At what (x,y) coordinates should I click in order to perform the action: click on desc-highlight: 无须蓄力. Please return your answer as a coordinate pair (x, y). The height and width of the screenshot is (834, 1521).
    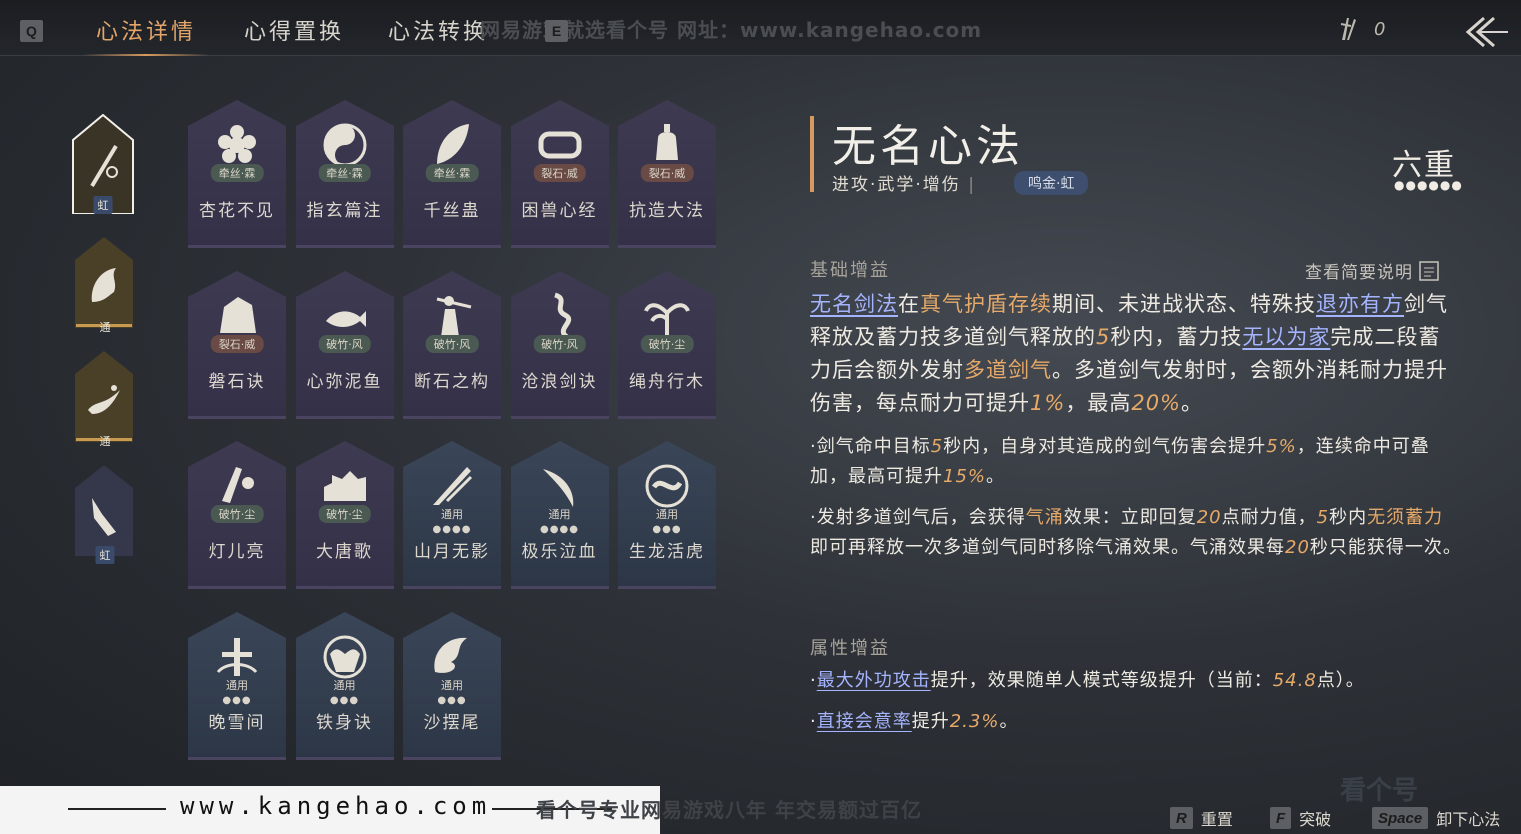
    Looking at the image, I should click on (1405, 517).